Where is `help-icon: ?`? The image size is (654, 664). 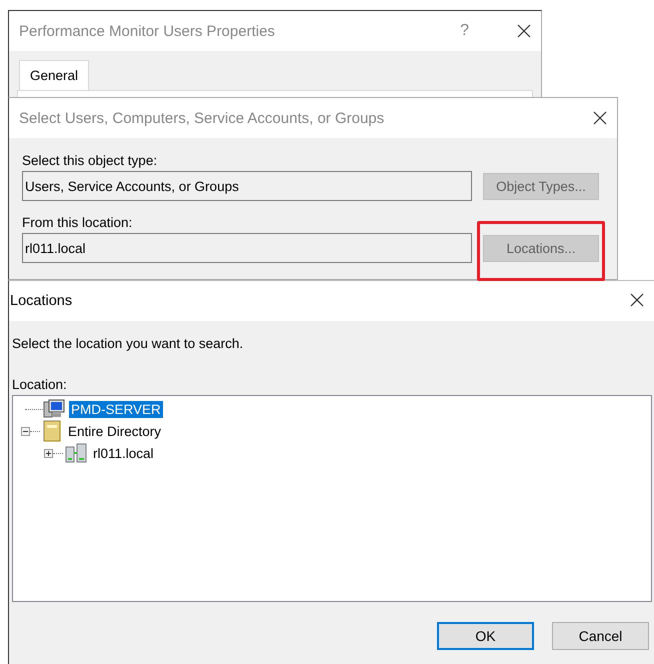 help-icon: ? is located at coordinates (464, 31).